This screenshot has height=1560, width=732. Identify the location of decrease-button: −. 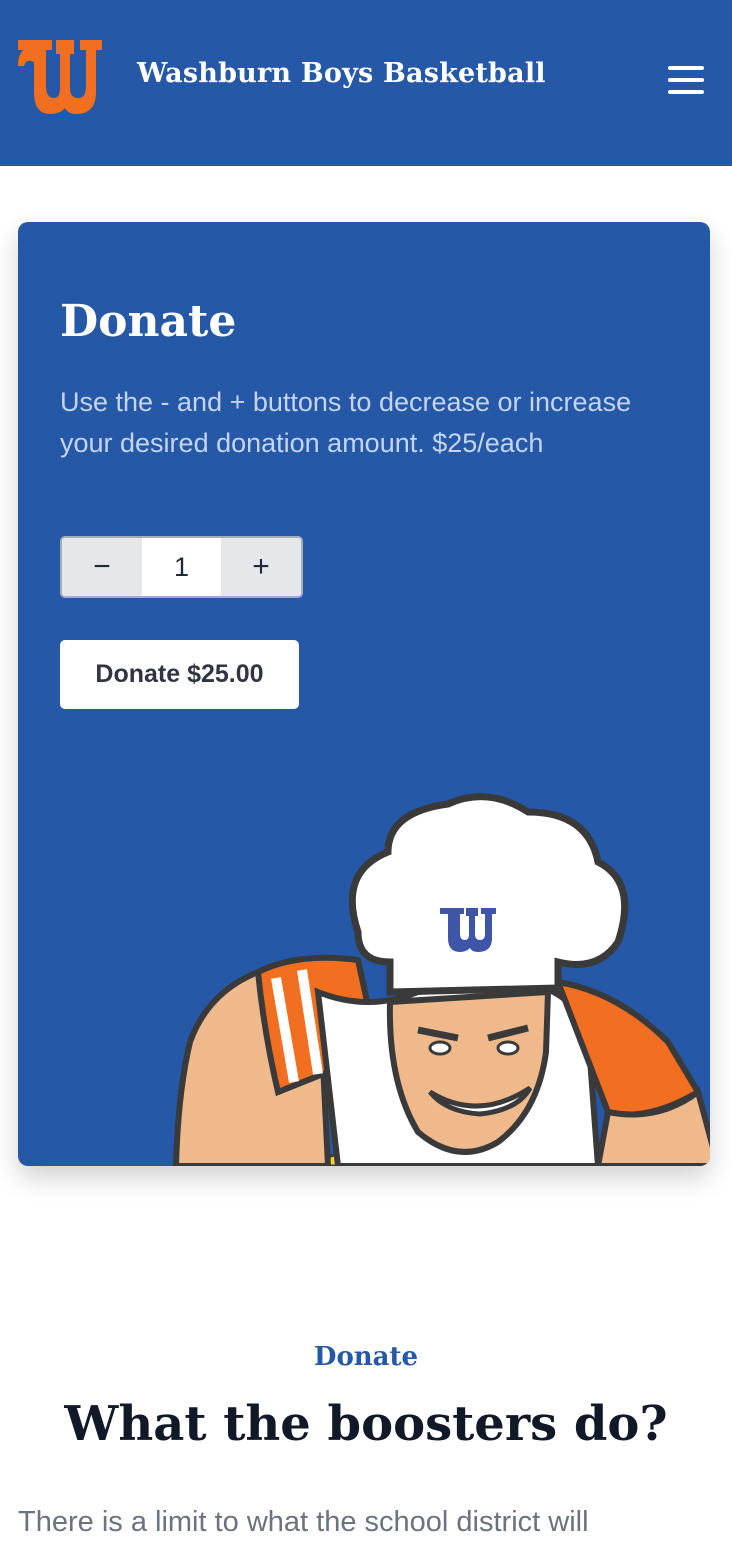
(102, 567).